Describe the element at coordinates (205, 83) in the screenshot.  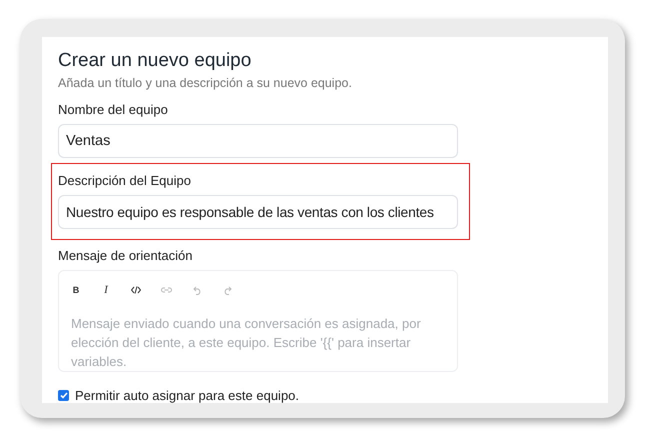
I see `form-subtitle: Añada un título y una descripción a su nuevo equipo.` at that location.